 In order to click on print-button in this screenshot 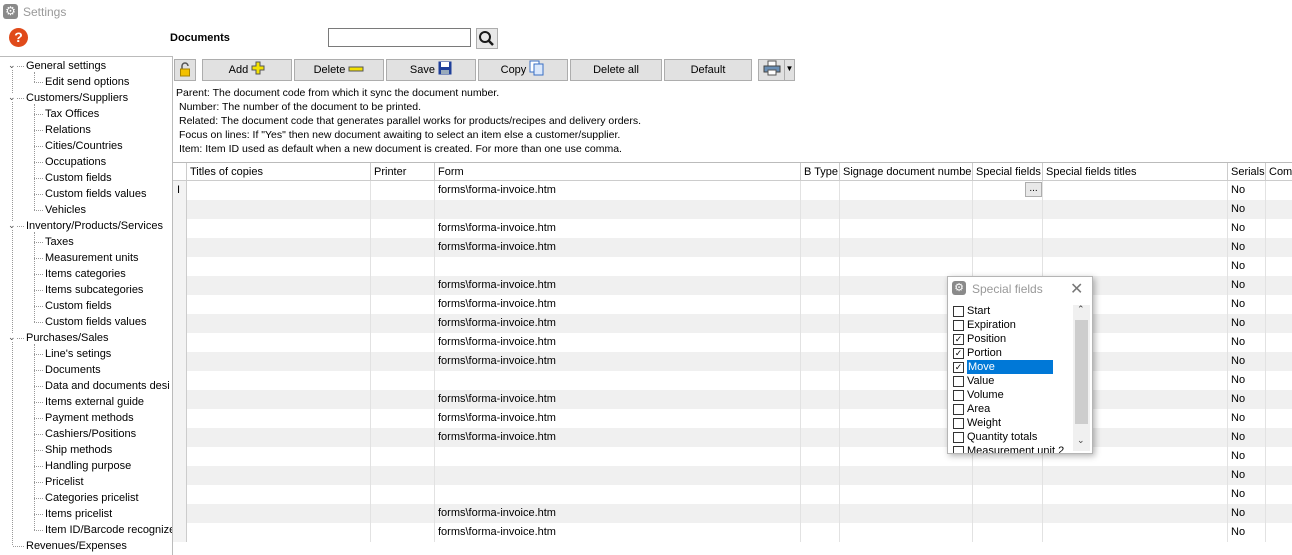, I will do `click(771, 70)`.